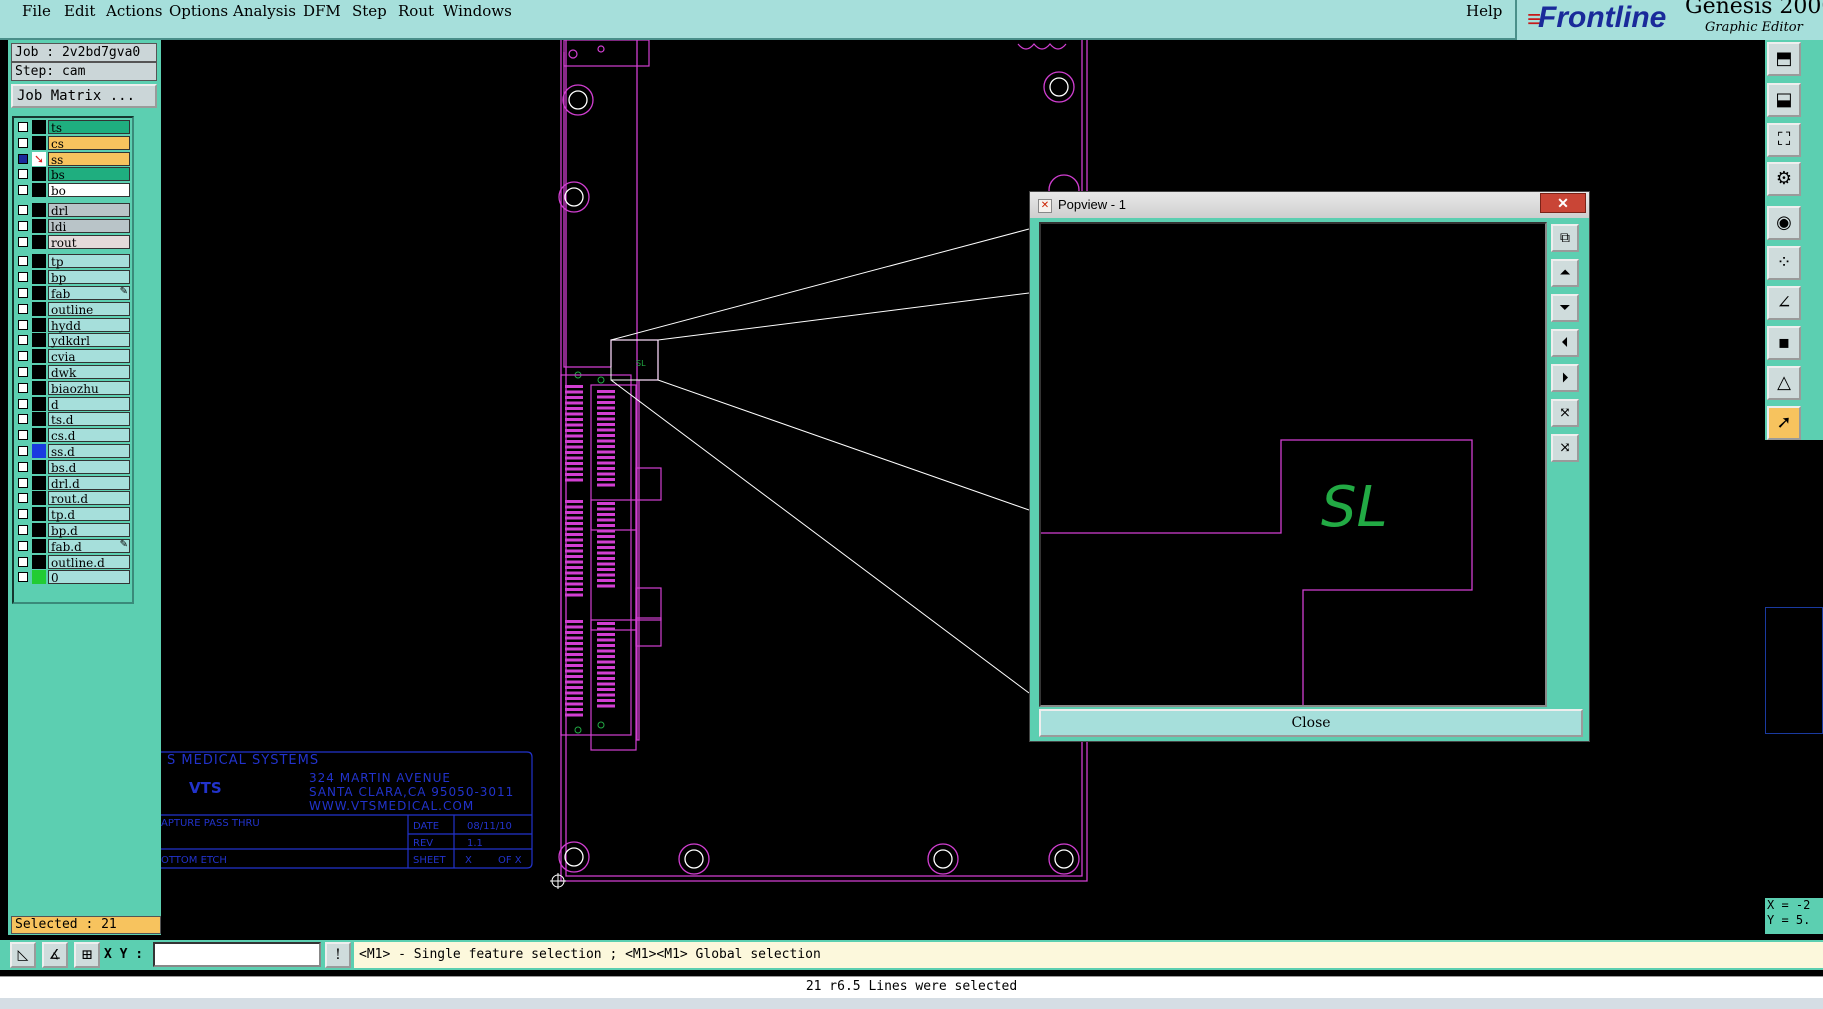  Describe the element at coordinates (237, 954) in the screenshot. I see `xy-input` at that location.